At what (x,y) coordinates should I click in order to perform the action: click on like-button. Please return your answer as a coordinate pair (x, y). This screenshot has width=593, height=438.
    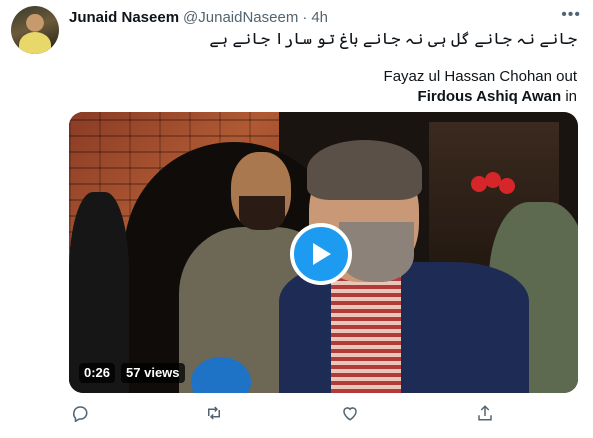
    Looking at the image, I should click on (350, 413).